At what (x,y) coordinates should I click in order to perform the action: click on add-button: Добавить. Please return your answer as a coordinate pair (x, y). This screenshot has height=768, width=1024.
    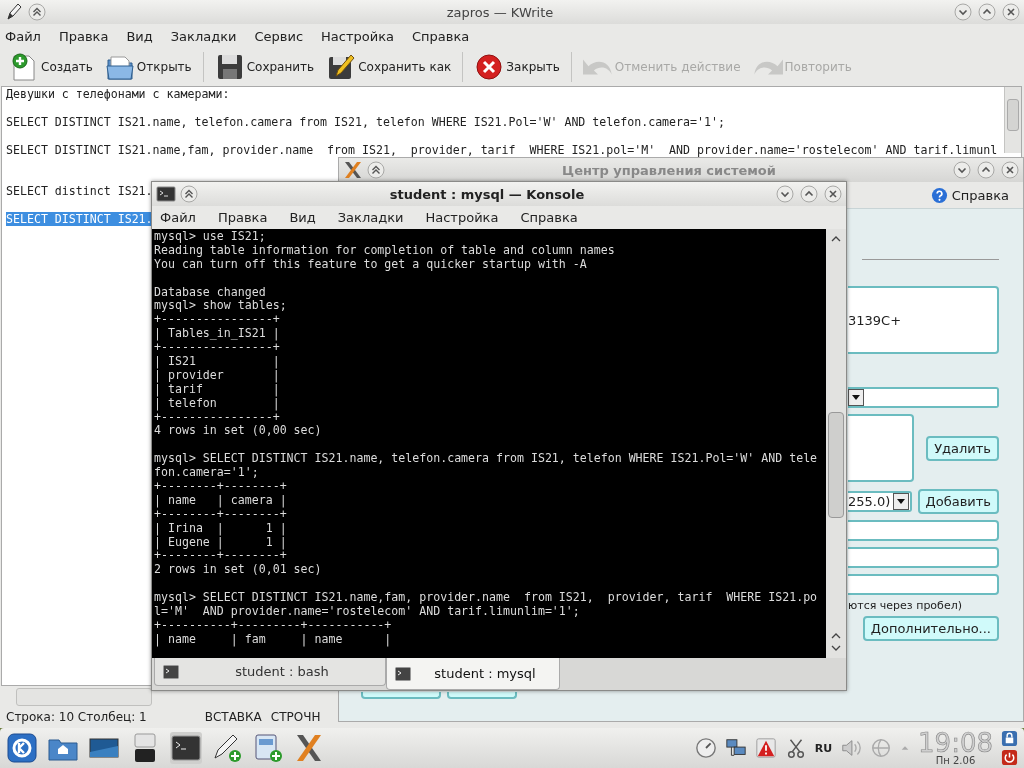
    Looking at the image, I should click on (958, 501).